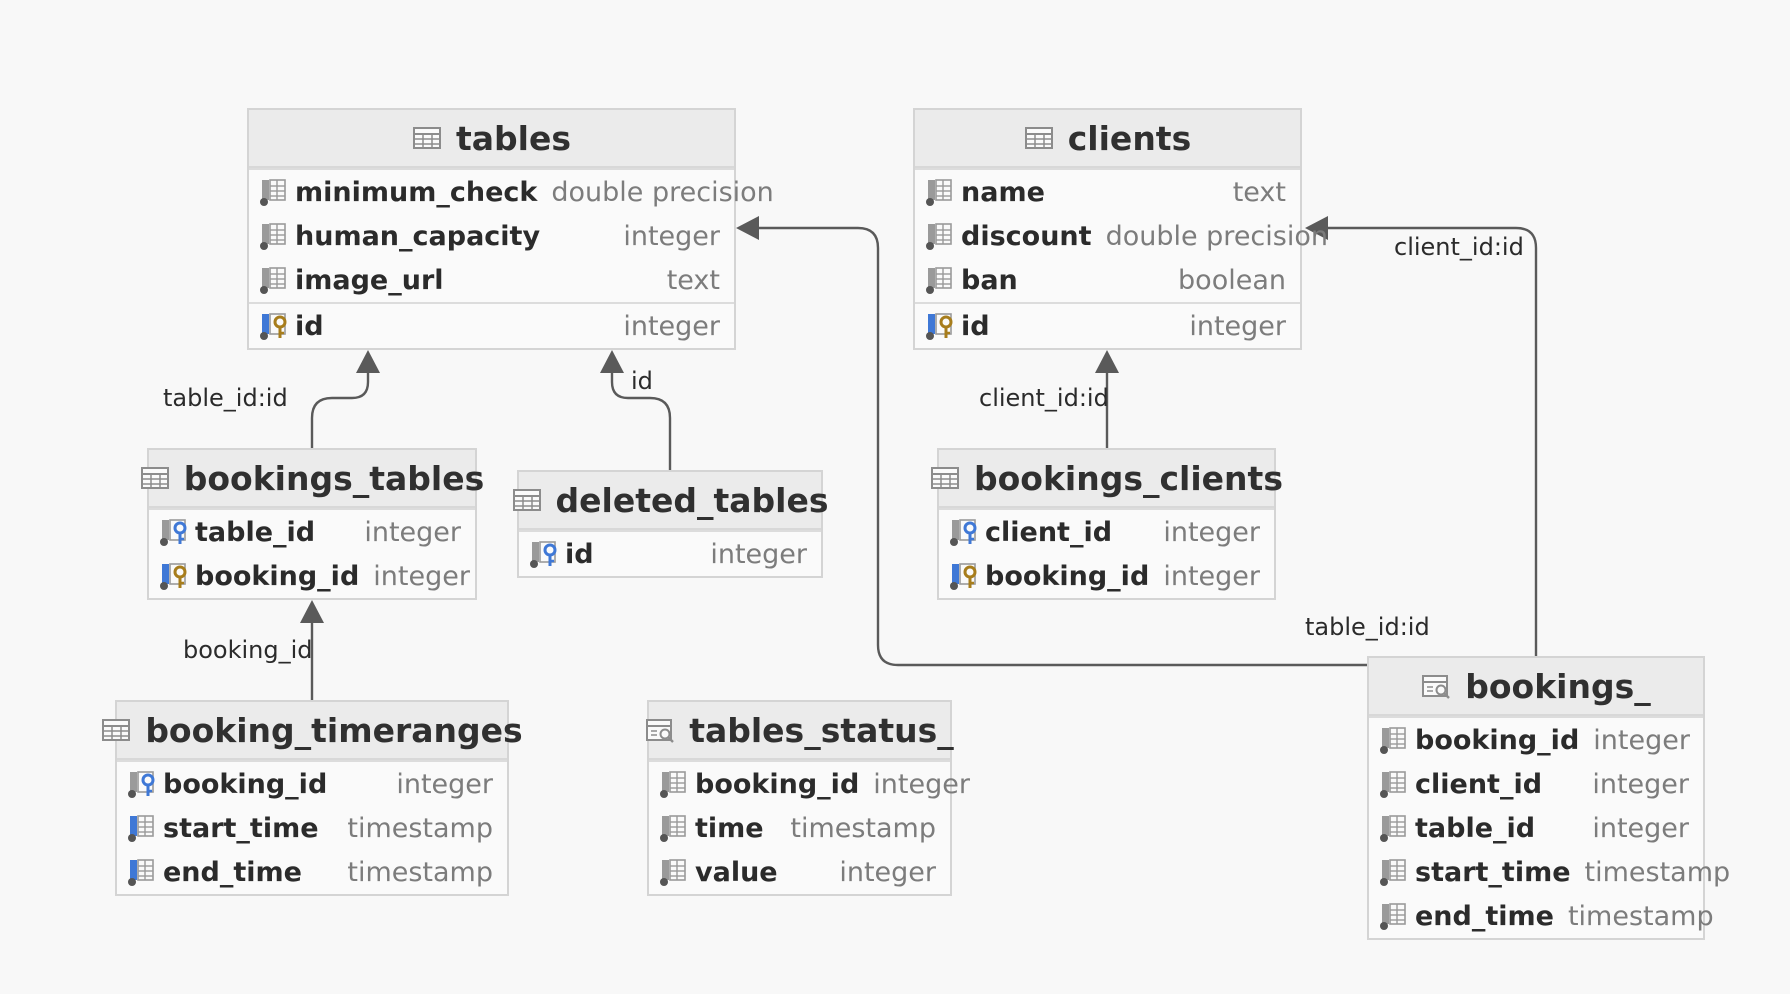 This screenshot has height=994, width=1790. Describe the element at coordinates (334, 478) in the screenshot. I see `entity-title: bookings_tables` at that location.